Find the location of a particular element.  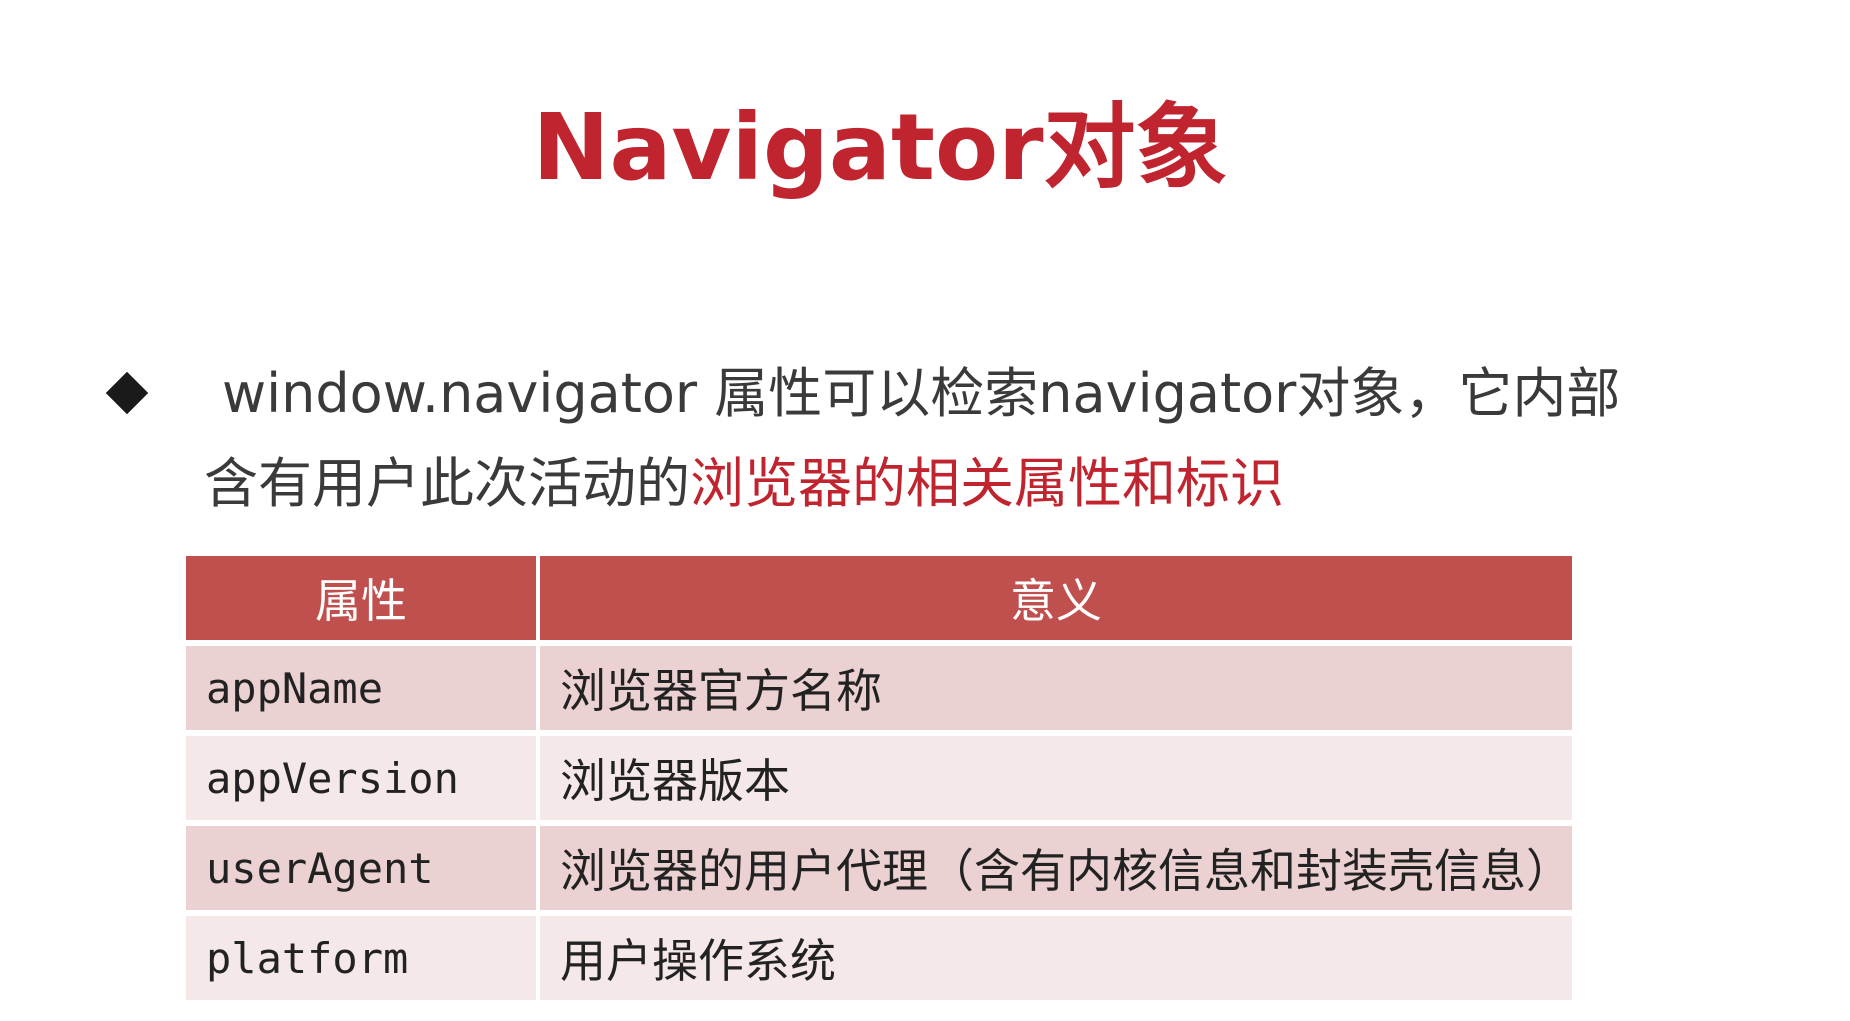

table-row: appVersion 浏览器版本 is located at coordinates (879, 778).